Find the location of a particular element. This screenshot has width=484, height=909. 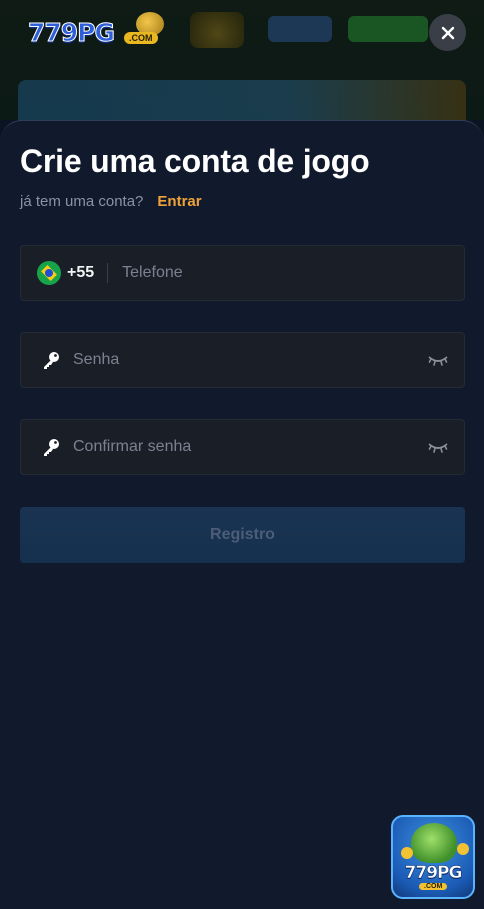

login-prompt-row: já tem uma conta? Entrar is located at coordinates (111, 201).